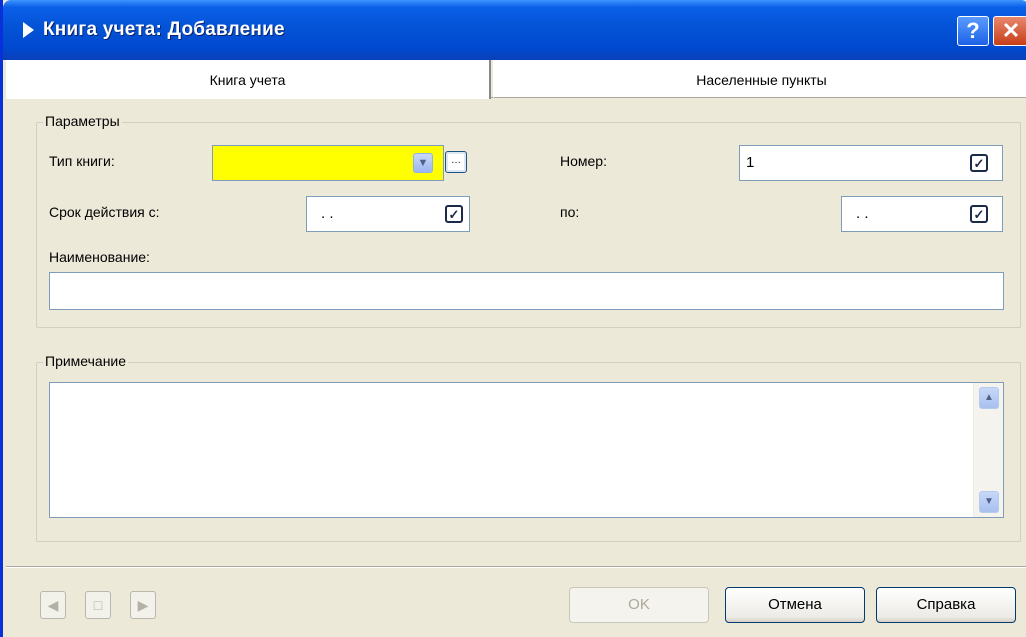 Image resolution: width=1026 pixels, height=637 pixels. Describe the element at coordinates (989, 502) in the screenshot. I see `scroll-down-icon: ▼` at that location.